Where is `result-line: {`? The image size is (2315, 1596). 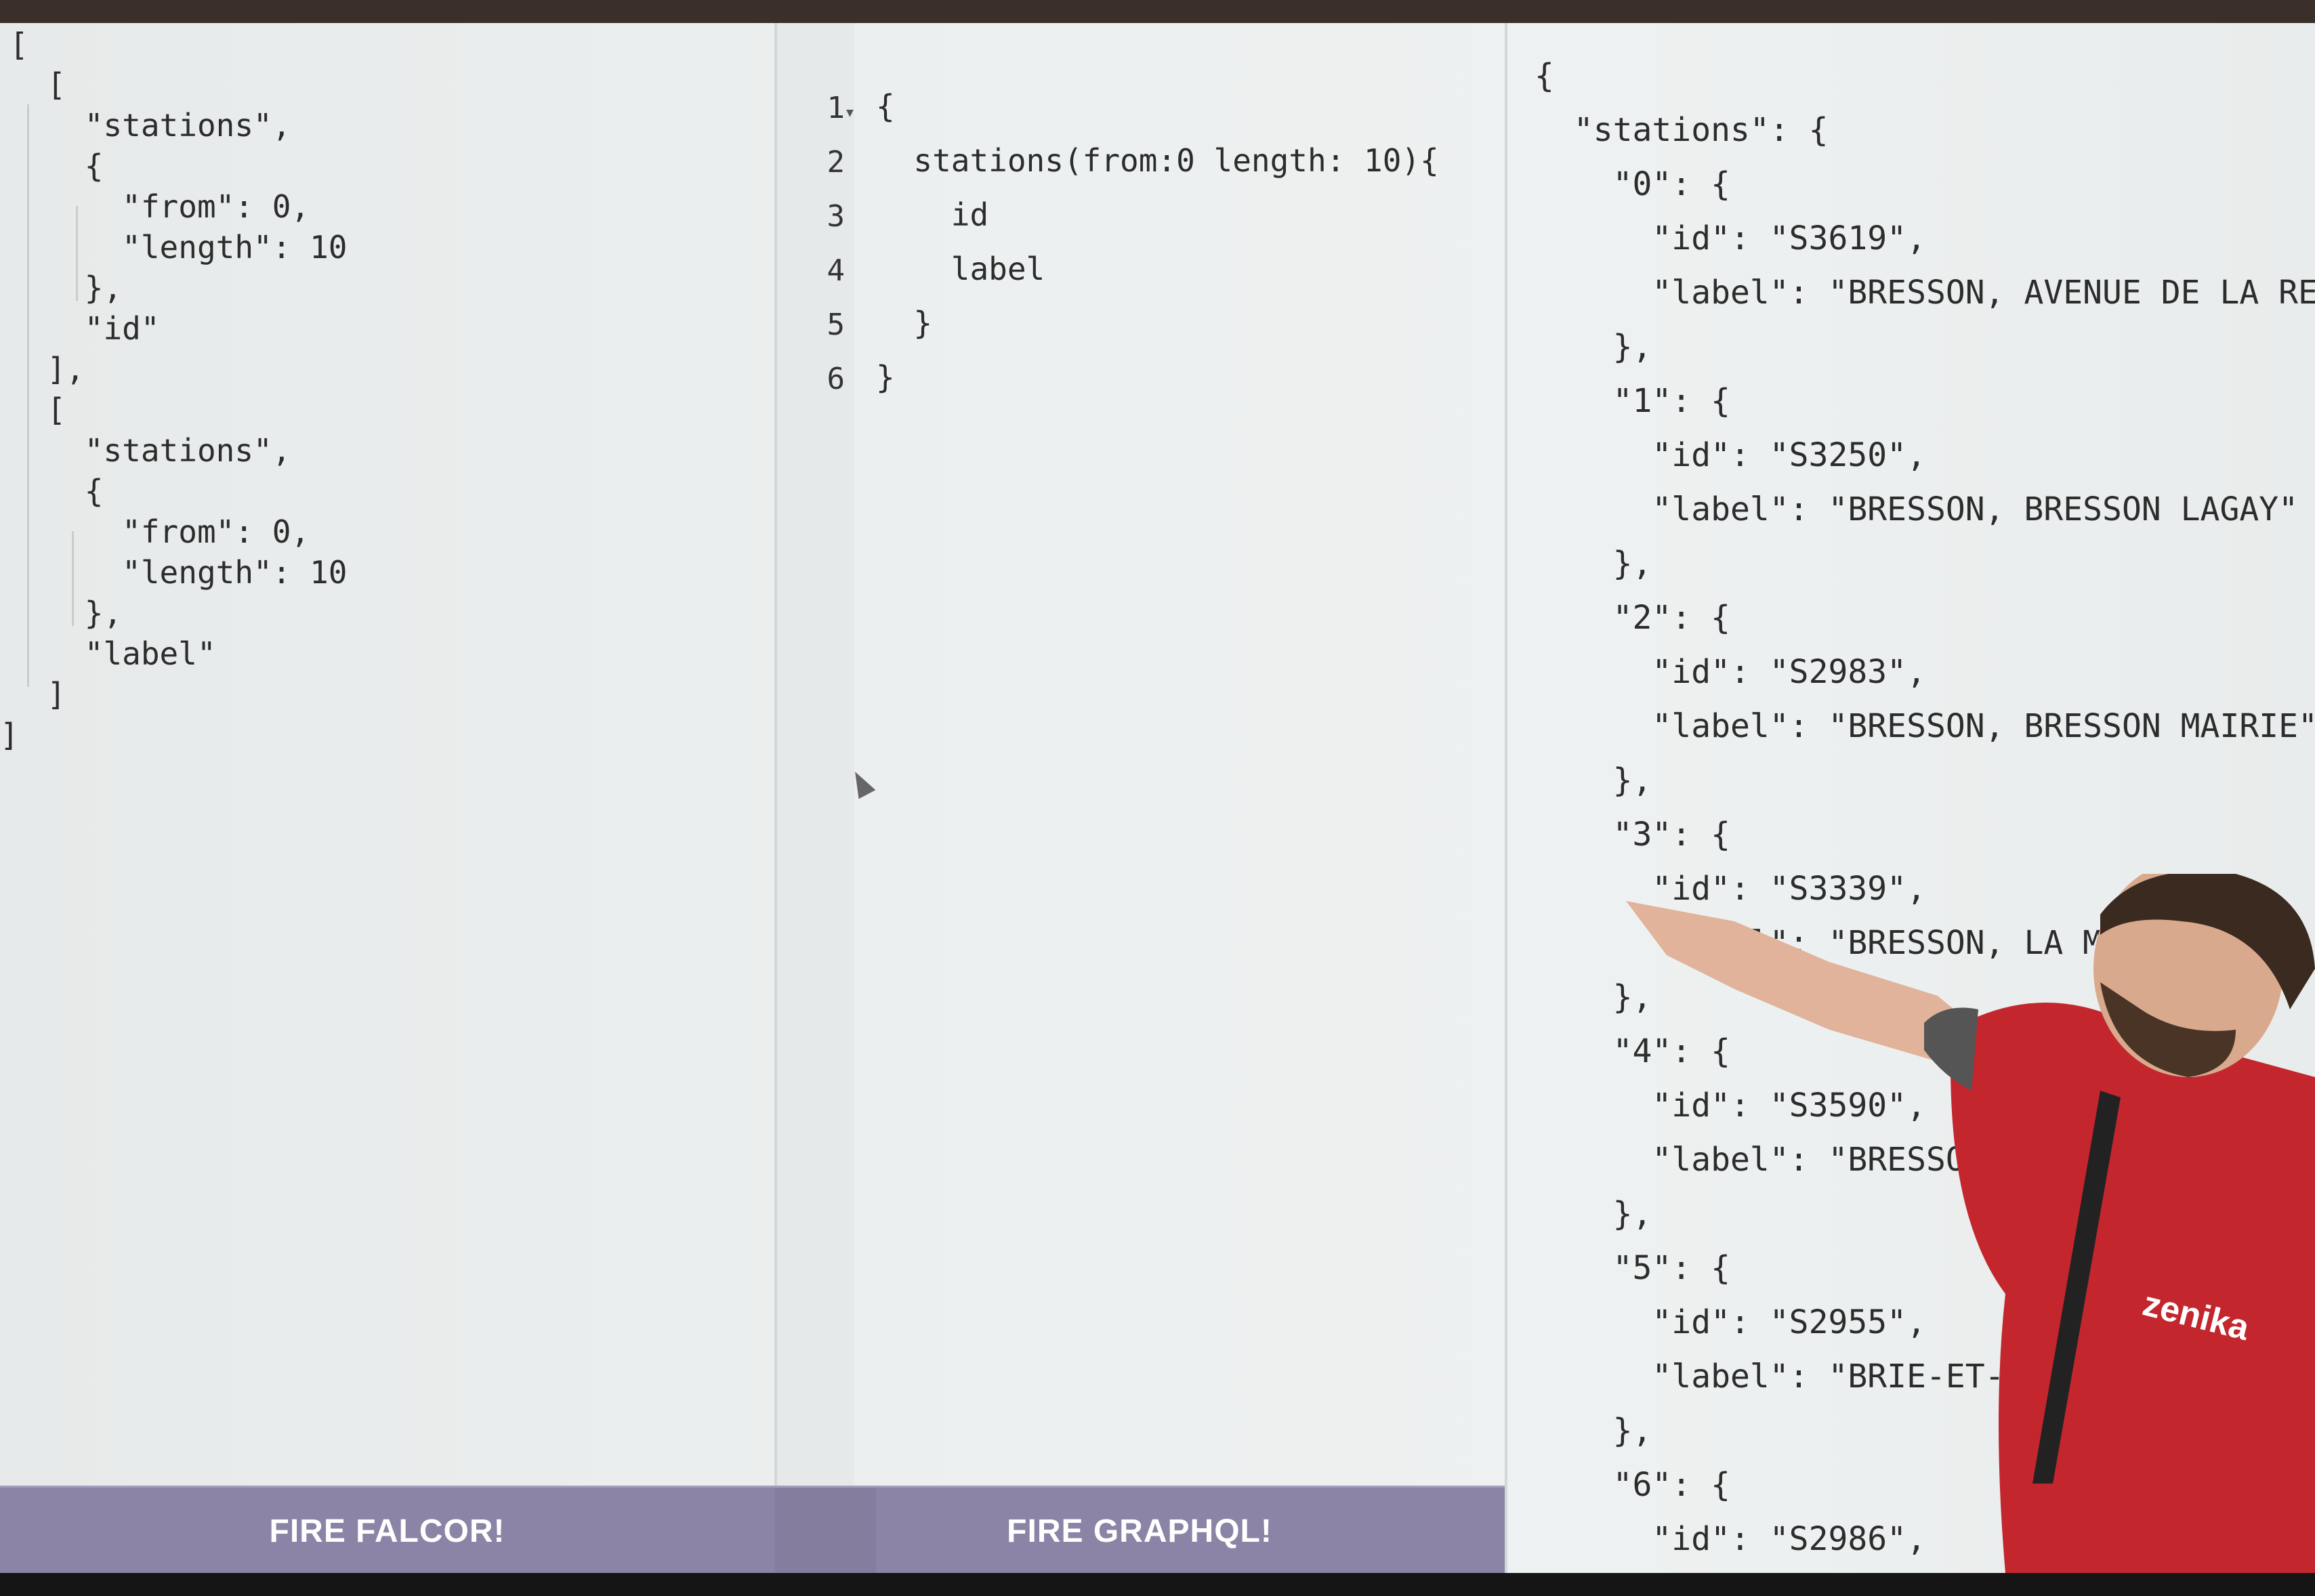
result-line: { is located at coordinates (1544, 76).